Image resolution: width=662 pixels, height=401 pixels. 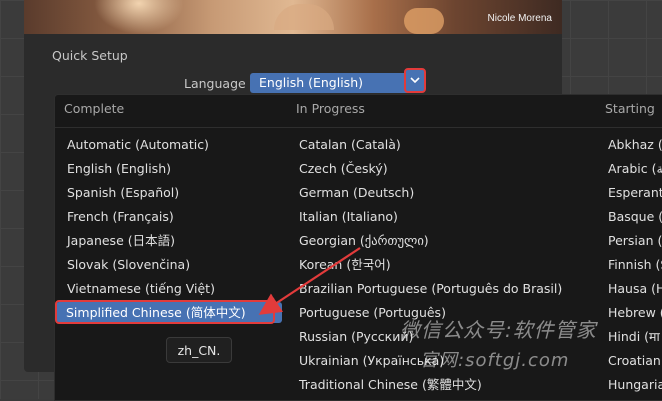 I want to click on language-option: Arabic (ﺔ, so click(x=630, y=168).